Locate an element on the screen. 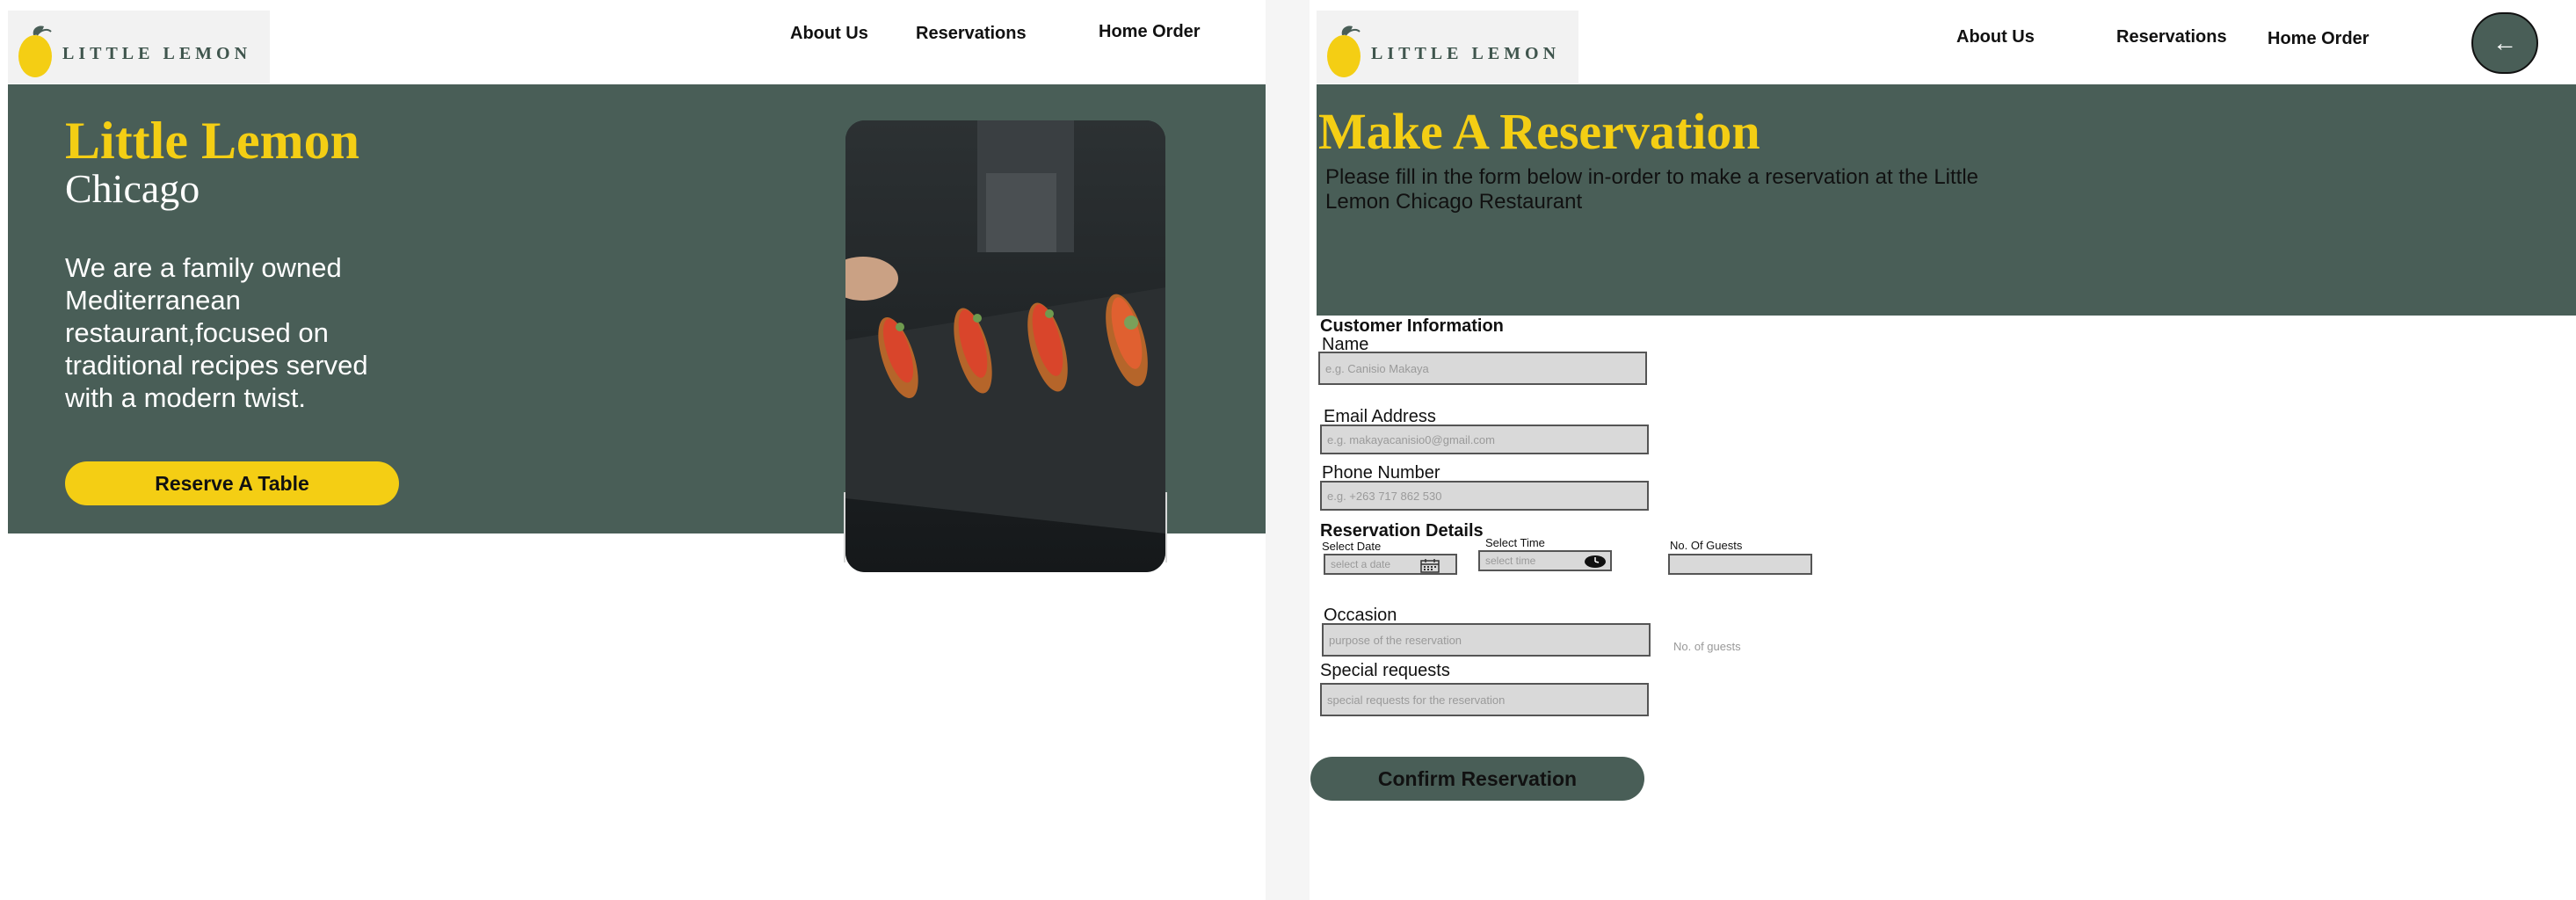  hero-image is located at coordinates (1005, 346).